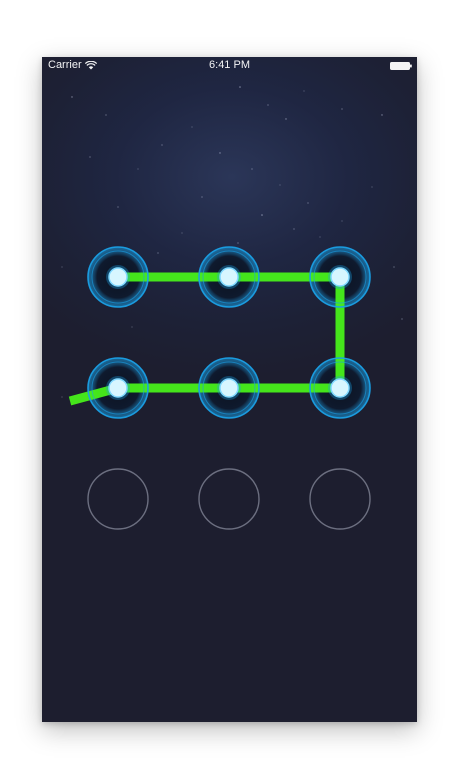  Describe the element at coordinates (229, 277) in the screenshot. I see `pattern-node-2-dot` at that location.